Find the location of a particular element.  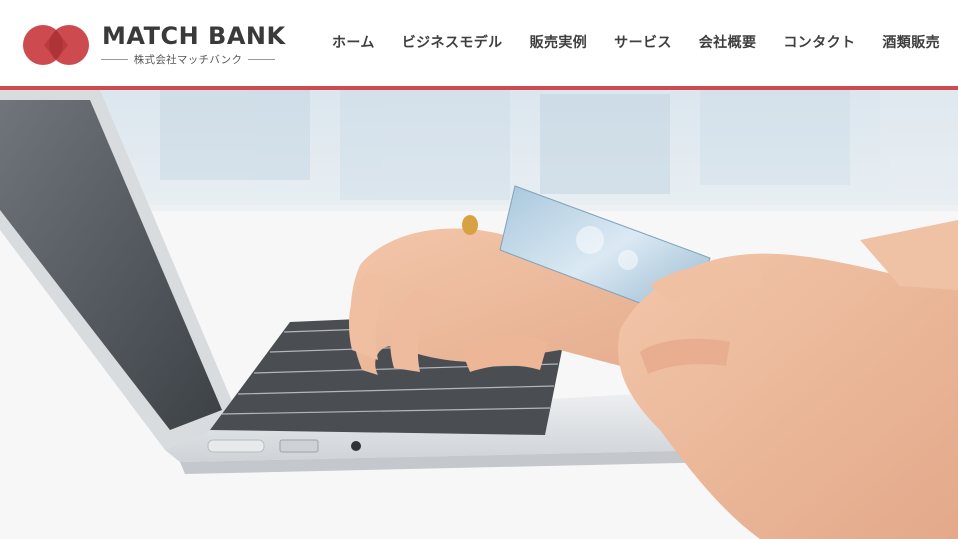

nav-item-contact: コンタクト is located at coordinates (819, 42).